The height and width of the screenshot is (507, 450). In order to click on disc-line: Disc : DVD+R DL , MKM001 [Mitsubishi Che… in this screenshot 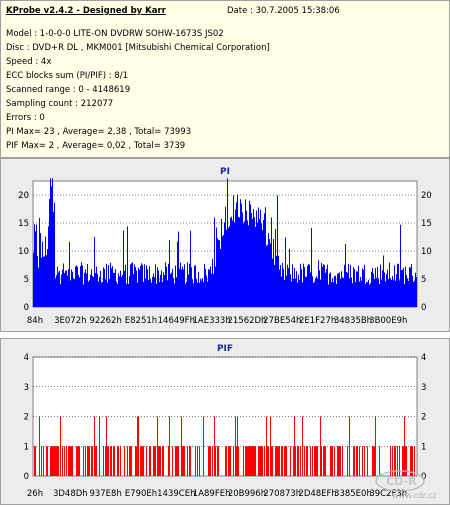, I will do `click(138, 48)`.